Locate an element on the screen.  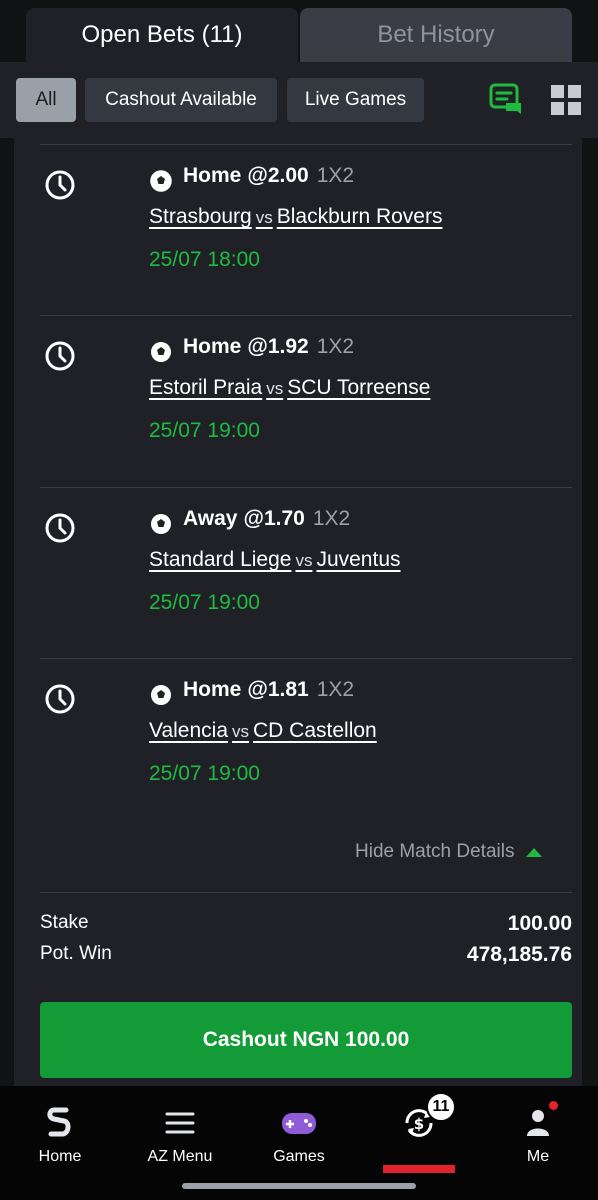
user-icon is located at coordinates (538, 1123).